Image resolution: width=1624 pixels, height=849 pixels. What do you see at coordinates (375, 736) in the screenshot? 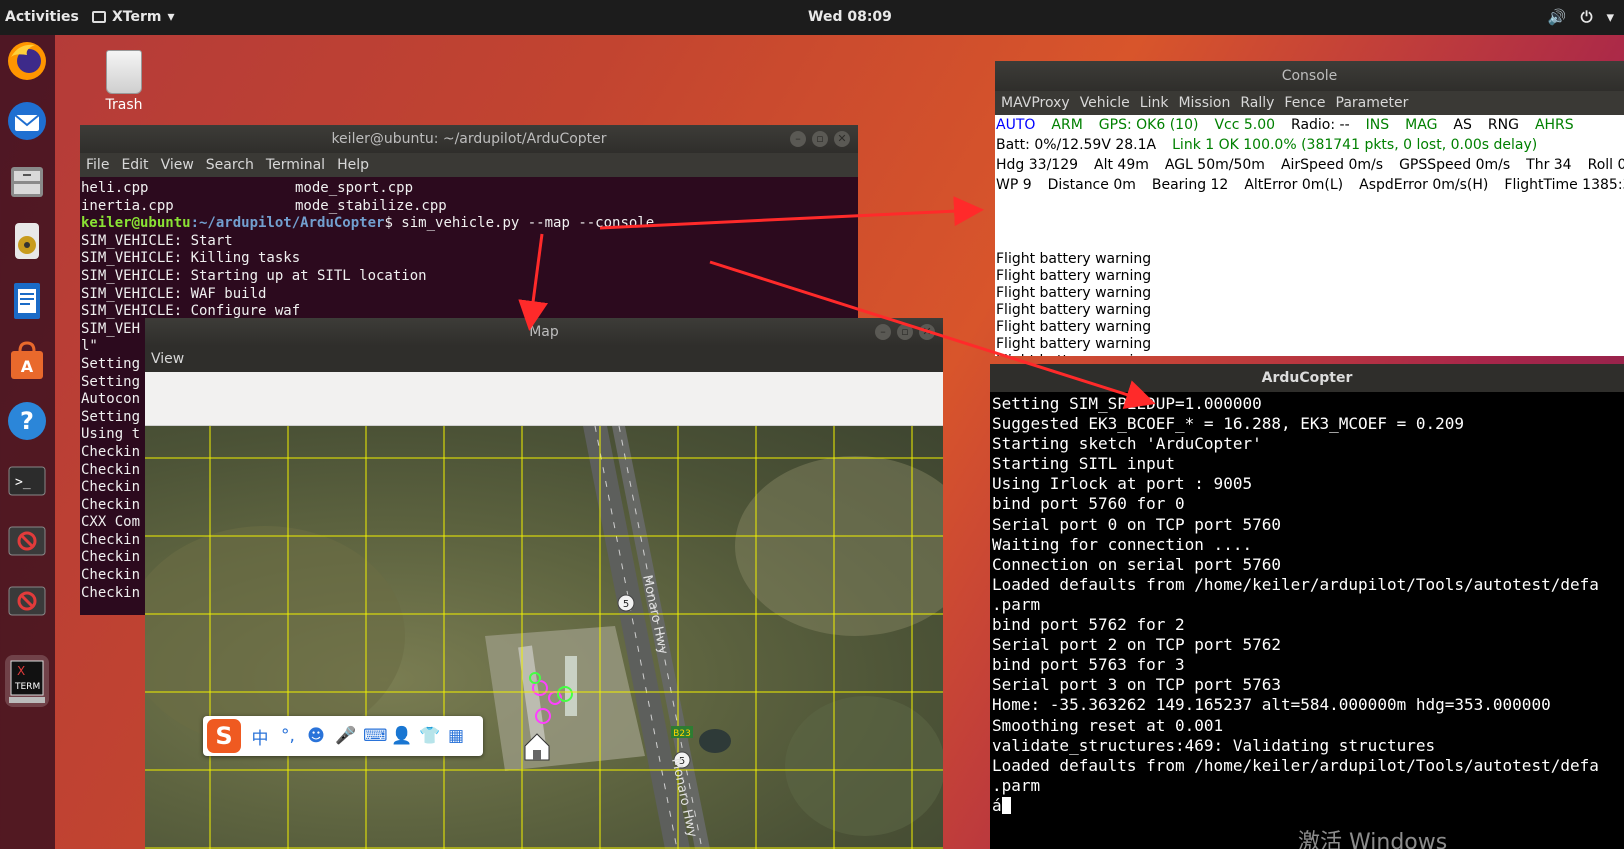
I see `keyboard-icon: ⌨` at bounding box center [375, 736].